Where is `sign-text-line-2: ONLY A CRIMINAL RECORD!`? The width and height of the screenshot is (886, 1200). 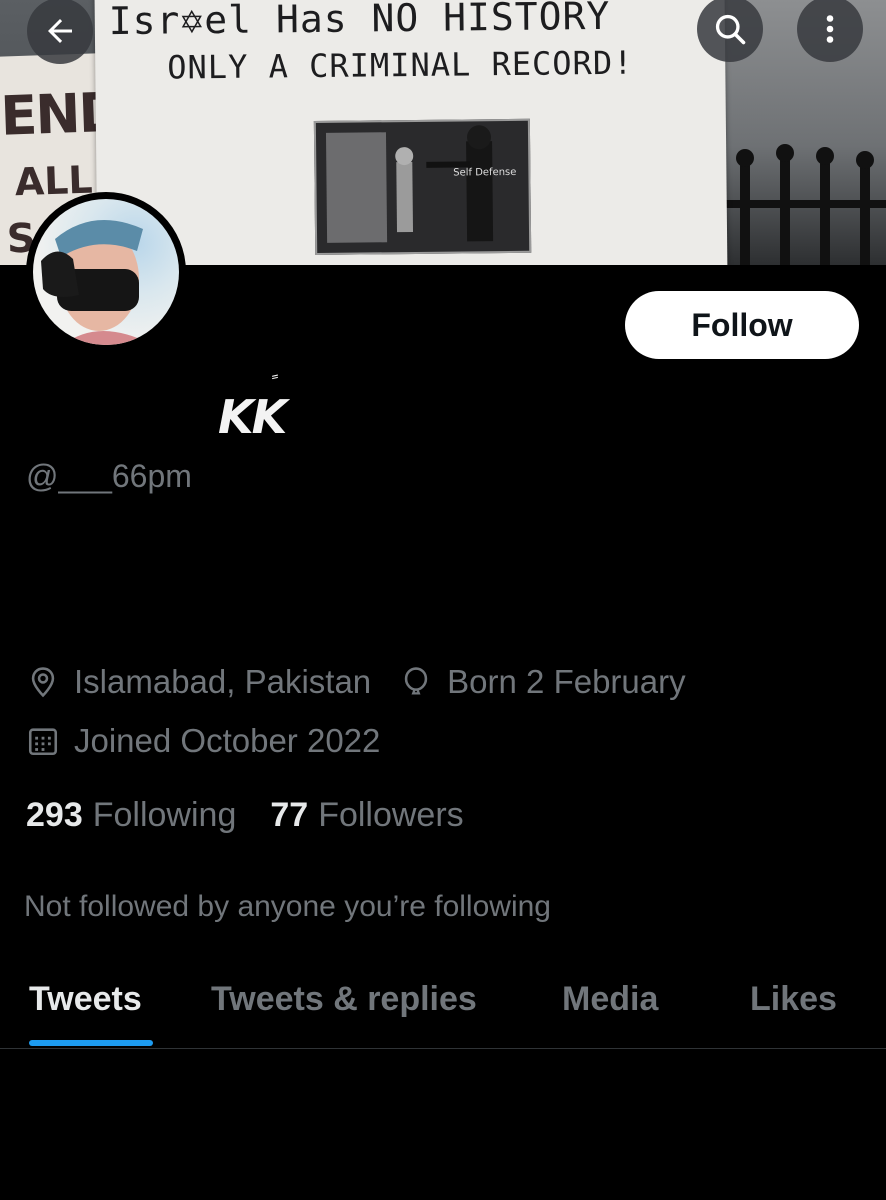 sign-text-line-2: ONLY A CRIMINAL RECORD! is located at coordinates (400, 65).